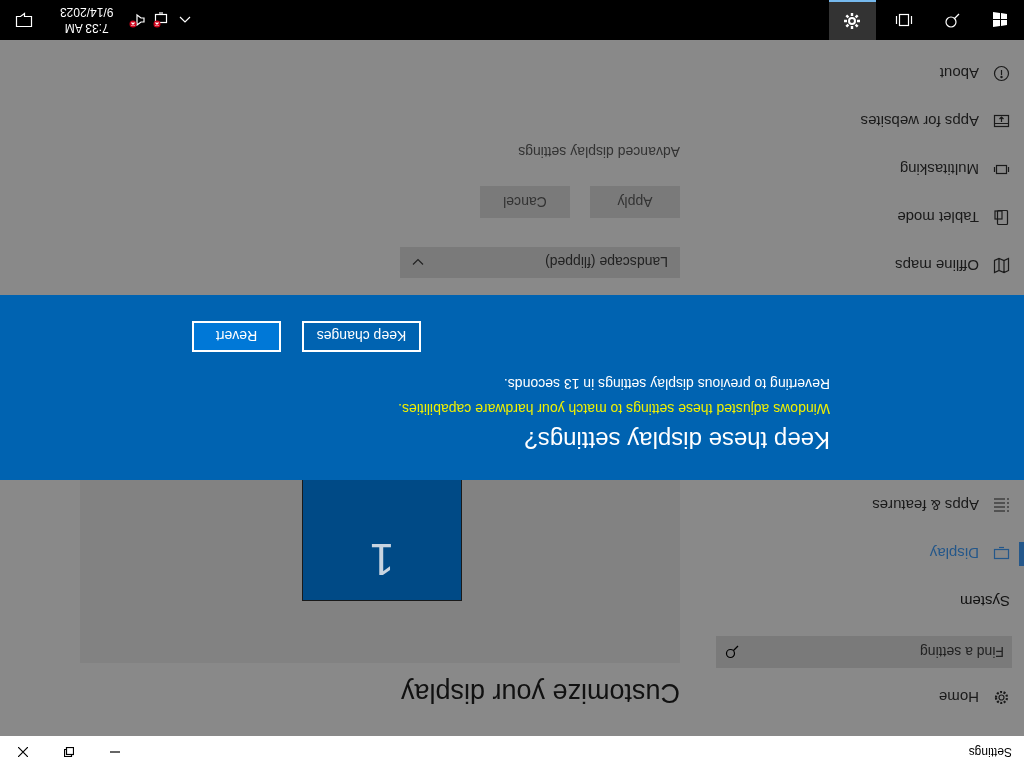  What do you see at coordinates (361, 336) in the screenshot?
I see `keep-changes-button: Keep changes` at bounding box center [361, 336].